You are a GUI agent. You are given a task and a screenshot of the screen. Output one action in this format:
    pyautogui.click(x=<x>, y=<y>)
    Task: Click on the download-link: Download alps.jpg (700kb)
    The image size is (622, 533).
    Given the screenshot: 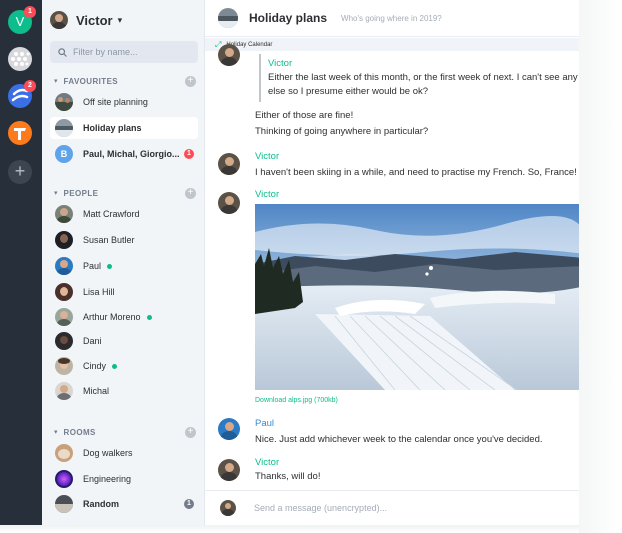 What is the action you would take?
    pyautogui.click(x=296, y=400)
    